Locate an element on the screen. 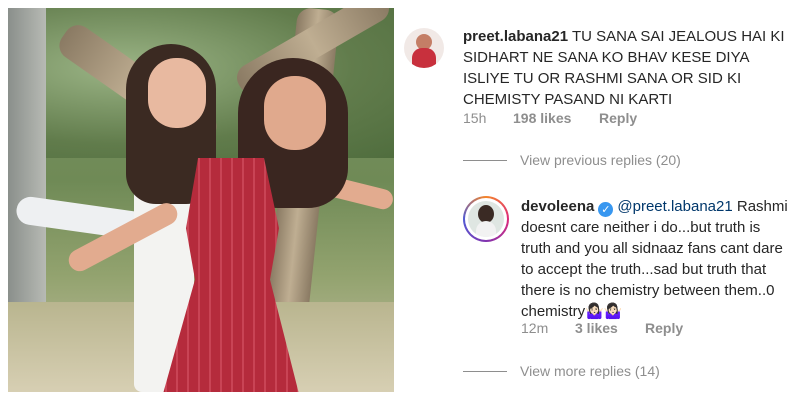  reply-time: 12m is located at coordinates (535, 328).